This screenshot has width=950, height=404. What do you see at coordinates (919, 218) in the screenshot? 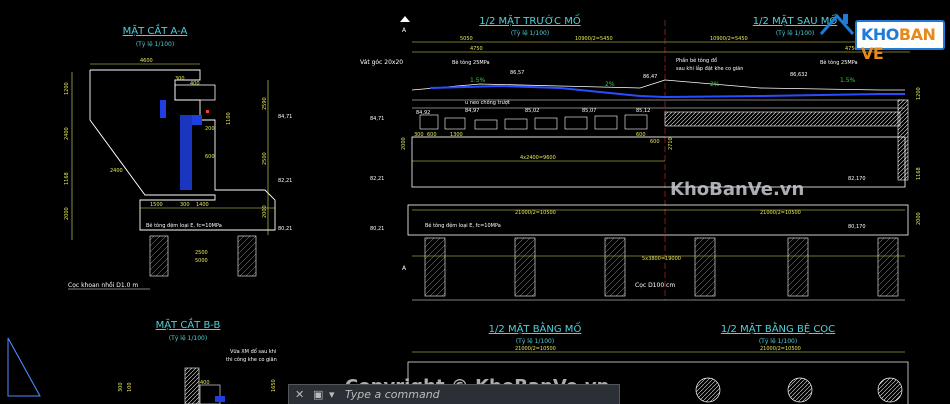
I see `bk-dim-2000: 2000` at bounding box center [919, 218].